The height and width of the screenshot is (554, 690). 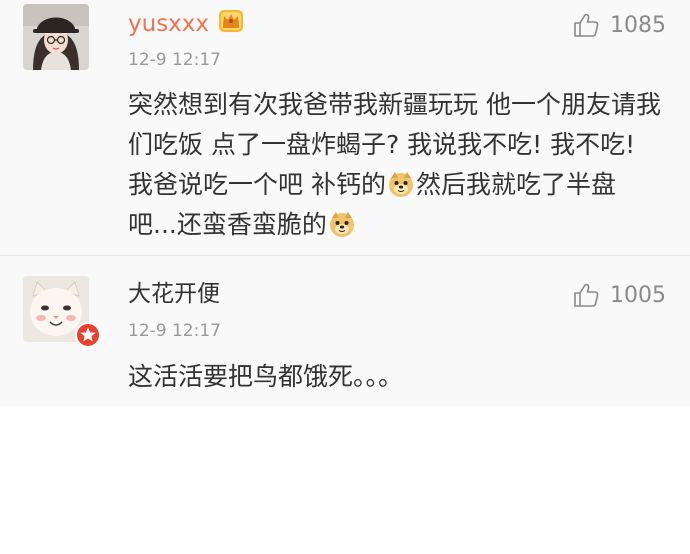 What do you see at coordinates (174, 294) in the screenshot?
I see `username: 大花开便` at bounding box center [174, 294].